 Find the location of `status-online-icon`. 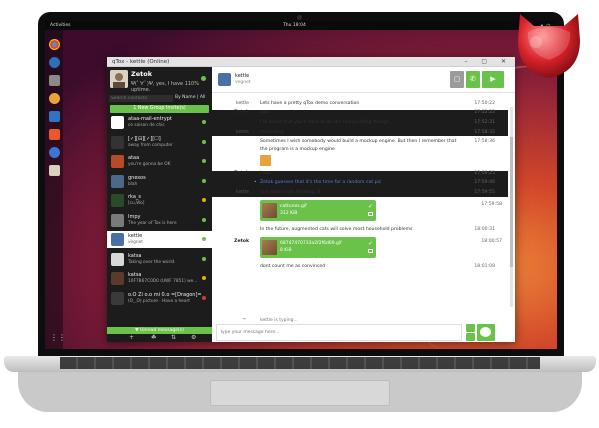

status-online-icon is located at coordinates (203, 78).